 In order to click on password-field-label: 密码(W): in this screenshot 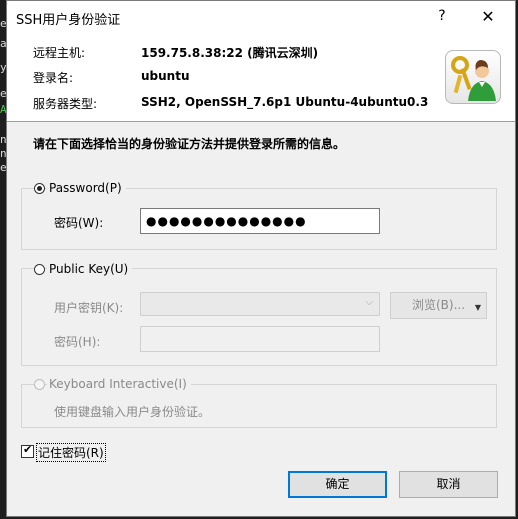, I will do `click(79, 223)`.